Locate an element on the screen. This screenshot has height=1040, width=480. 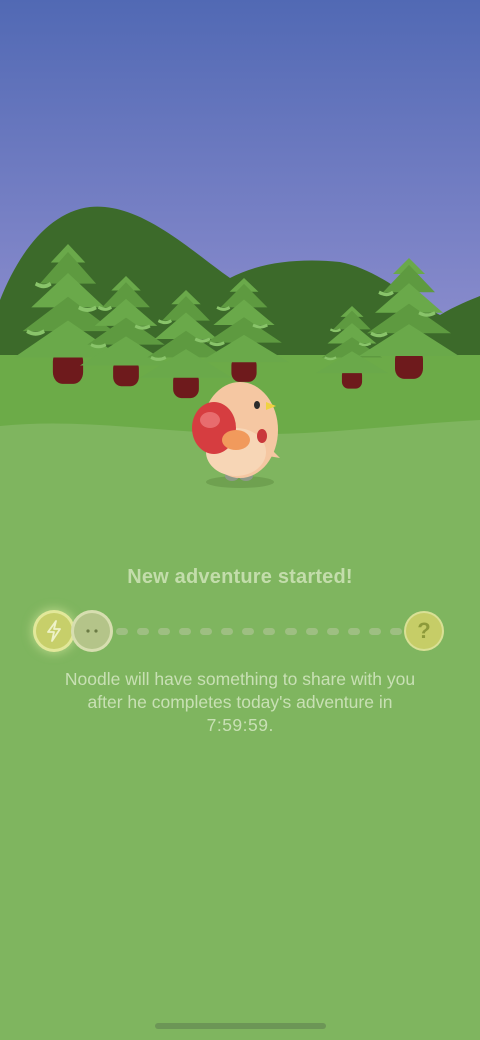
lightning-bolt-icon is located at coordinates (54, 631).